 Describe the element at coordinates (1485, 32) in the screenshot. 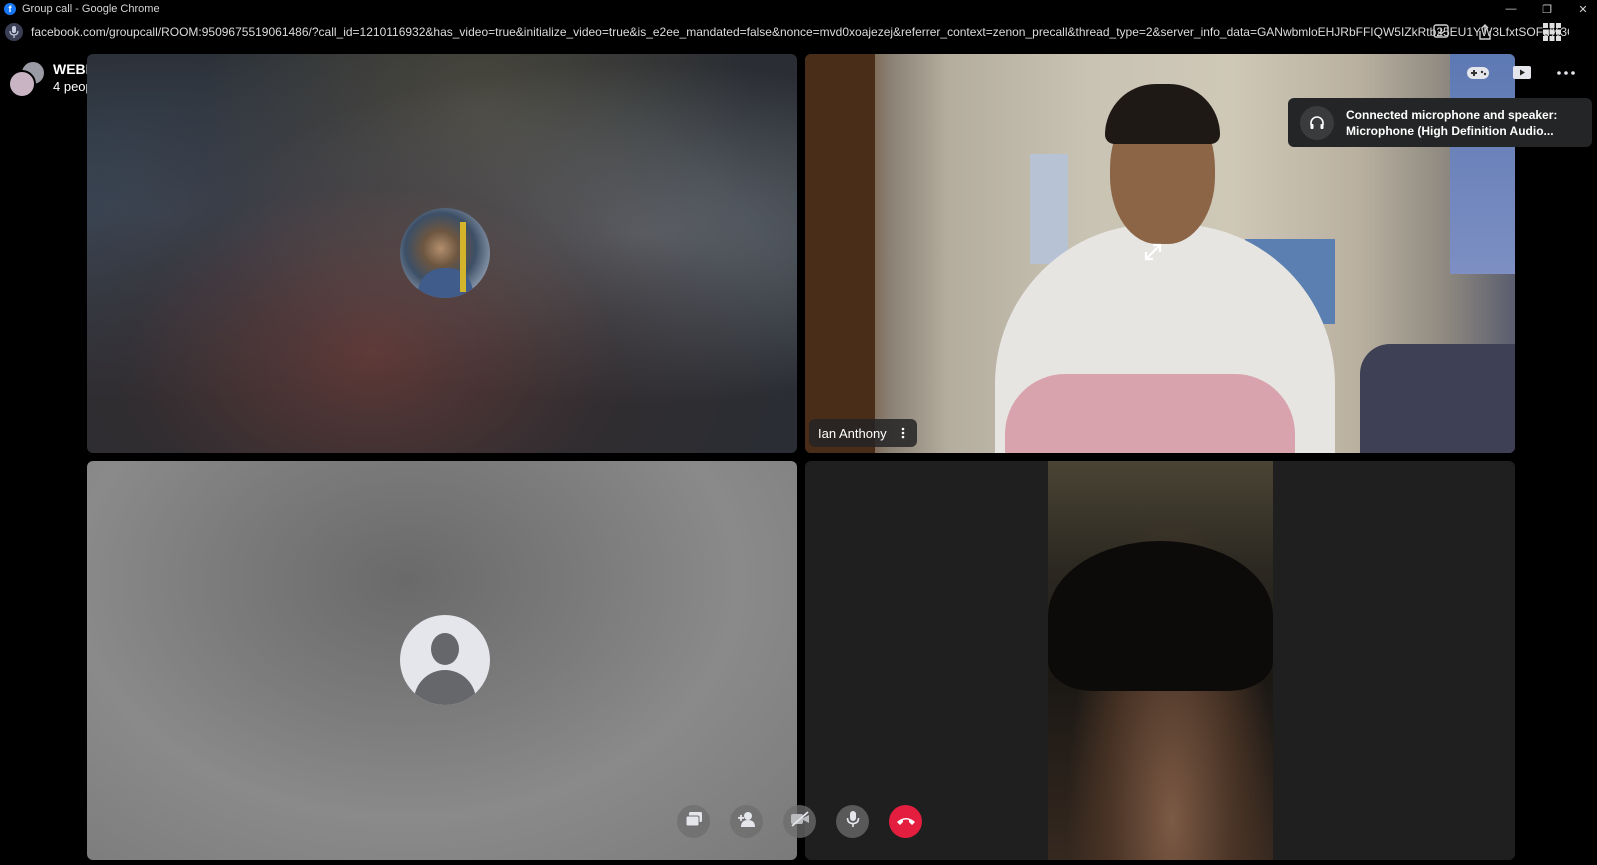

I see `share-icon` at that location.